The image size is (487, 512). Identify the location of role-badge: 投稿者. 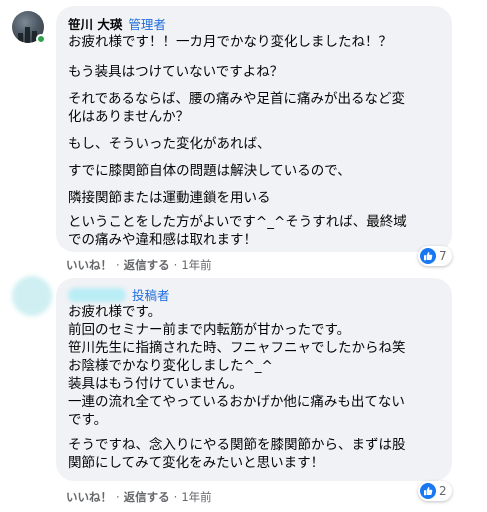
(151, 295).